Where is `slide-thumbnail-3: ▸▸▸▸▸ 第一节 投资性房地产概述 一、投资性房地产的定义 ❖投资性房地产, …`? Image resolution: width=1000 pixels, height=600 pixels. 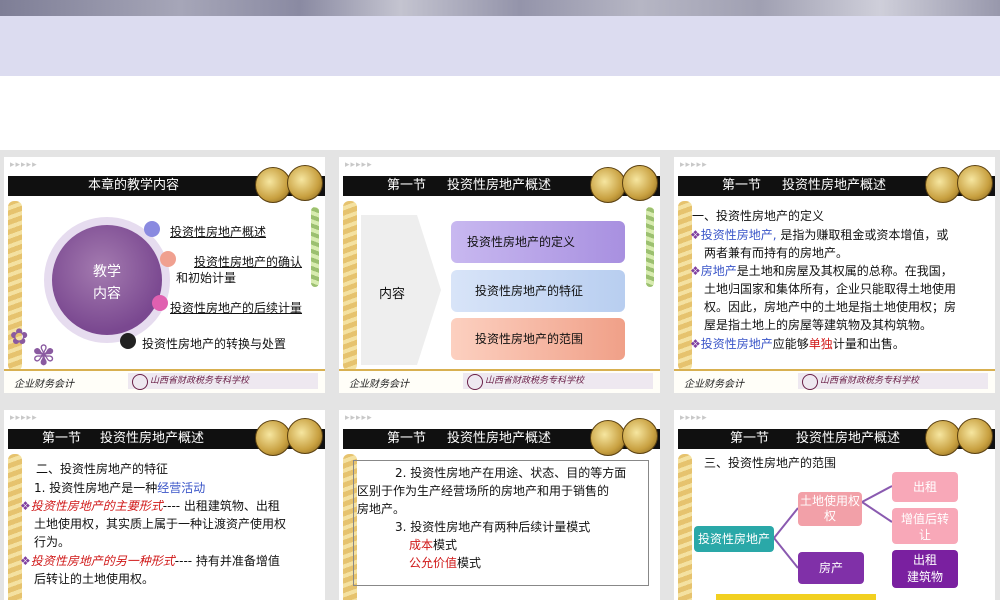
slide-thumbnail-3: ▸▸▸▸▸ 第一节 投资性房地产概述 一、投资性房地产的定义 ❖投资性房地产, … is located at coordinates (834, 275).